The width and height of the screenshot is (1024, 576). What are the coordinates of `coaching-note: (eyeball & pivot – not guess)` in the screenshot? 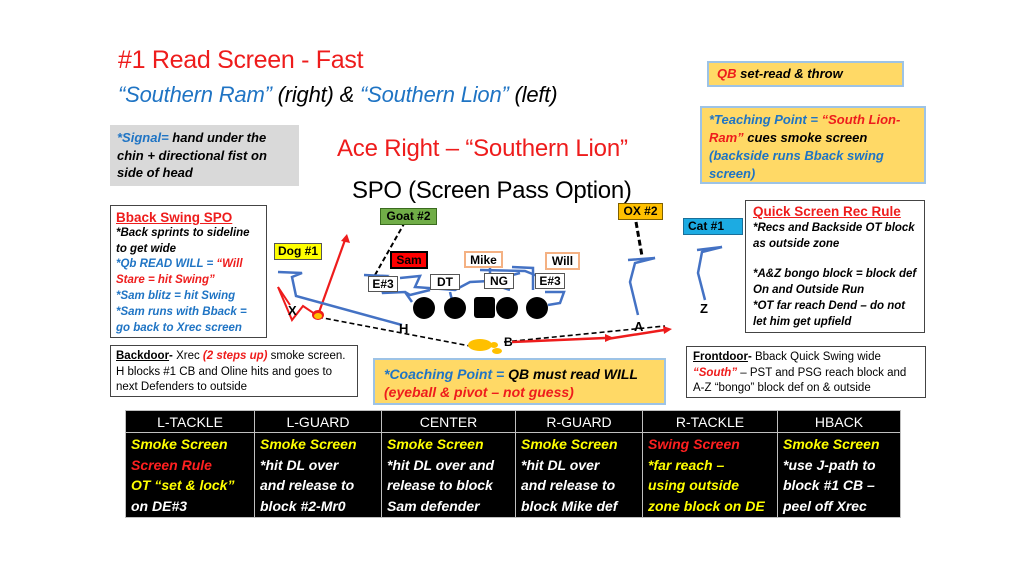 It's located at (479, 392).